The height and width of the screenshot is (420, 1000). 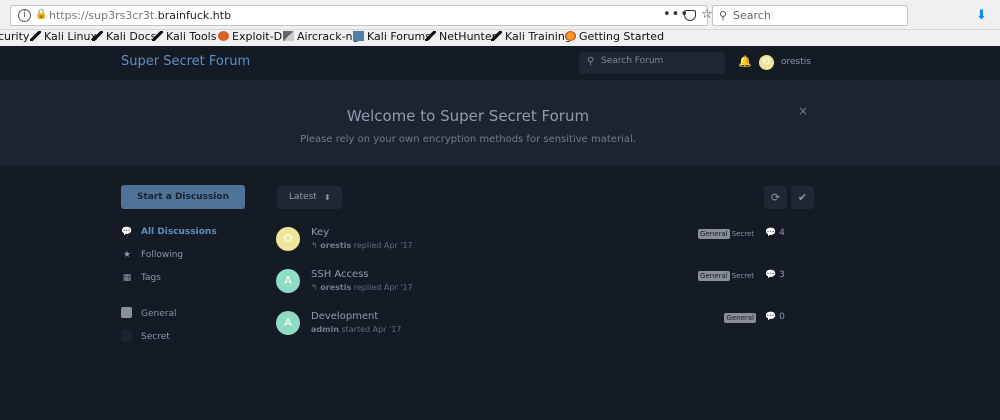 What do you see at coordinates (261, 36) in the screenshot?
I see `bookmark-label: Exploit-DB` at bounding box center [261, 36].